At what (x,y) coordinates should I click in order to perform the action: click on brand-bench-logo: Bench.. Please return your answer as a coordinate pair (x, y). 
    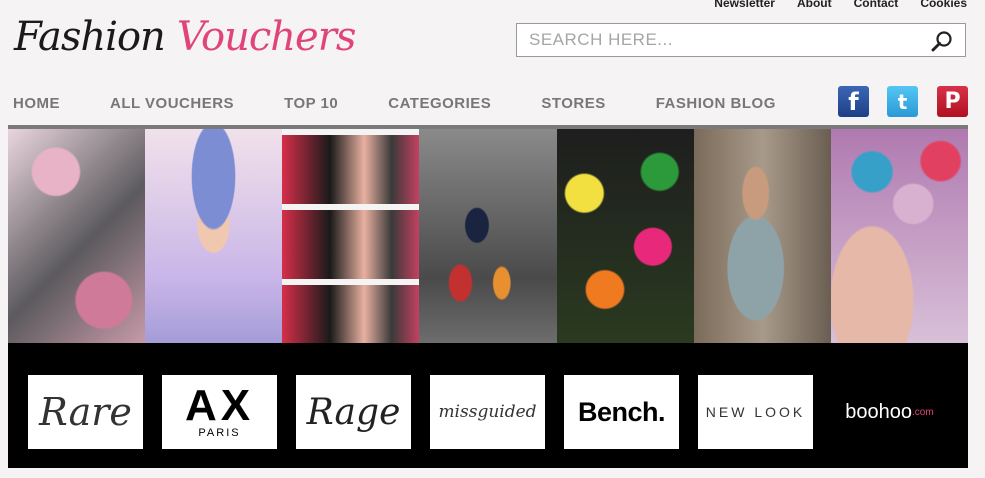
    Looking at the image, I should click on (621, 412).